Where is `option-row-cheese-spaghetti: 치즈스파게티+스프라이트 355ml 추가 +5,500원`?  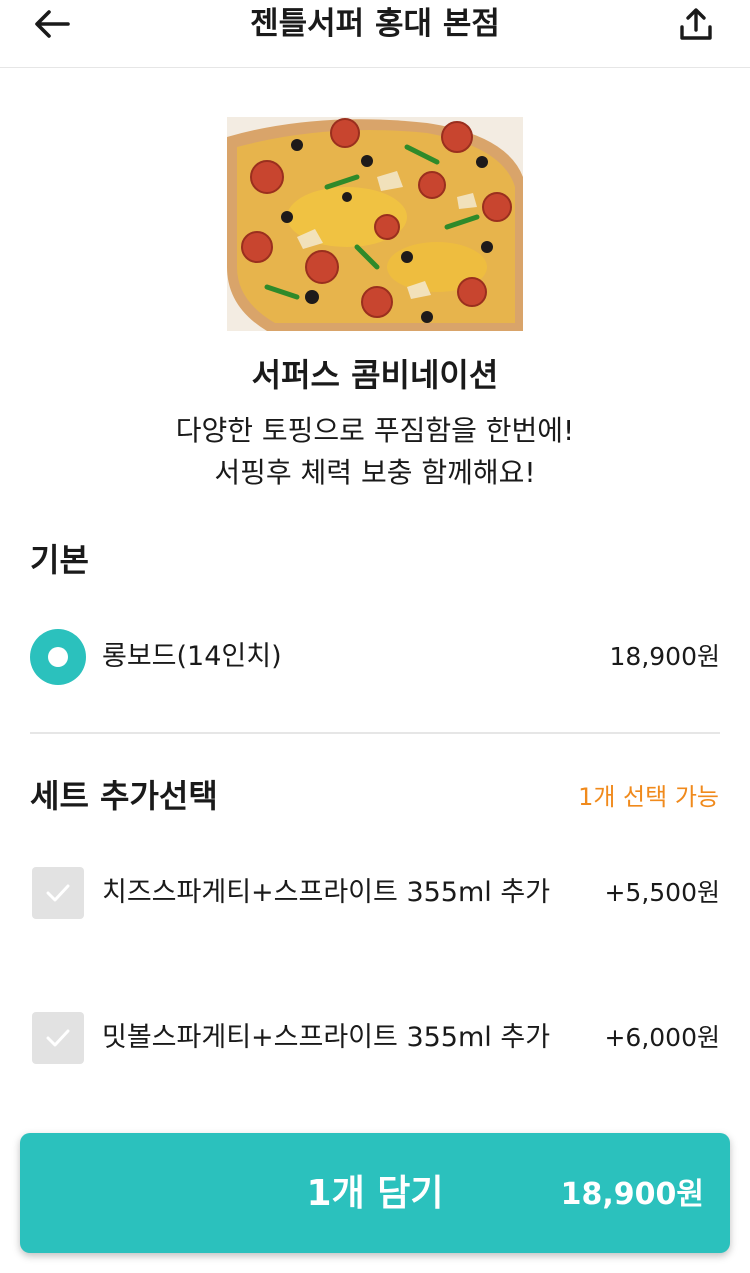 option-row-cheese-spaghetti: 치즈스파게티+스프라이트 355ml 추가 +5,500원 is located at coordinates (375, 893).